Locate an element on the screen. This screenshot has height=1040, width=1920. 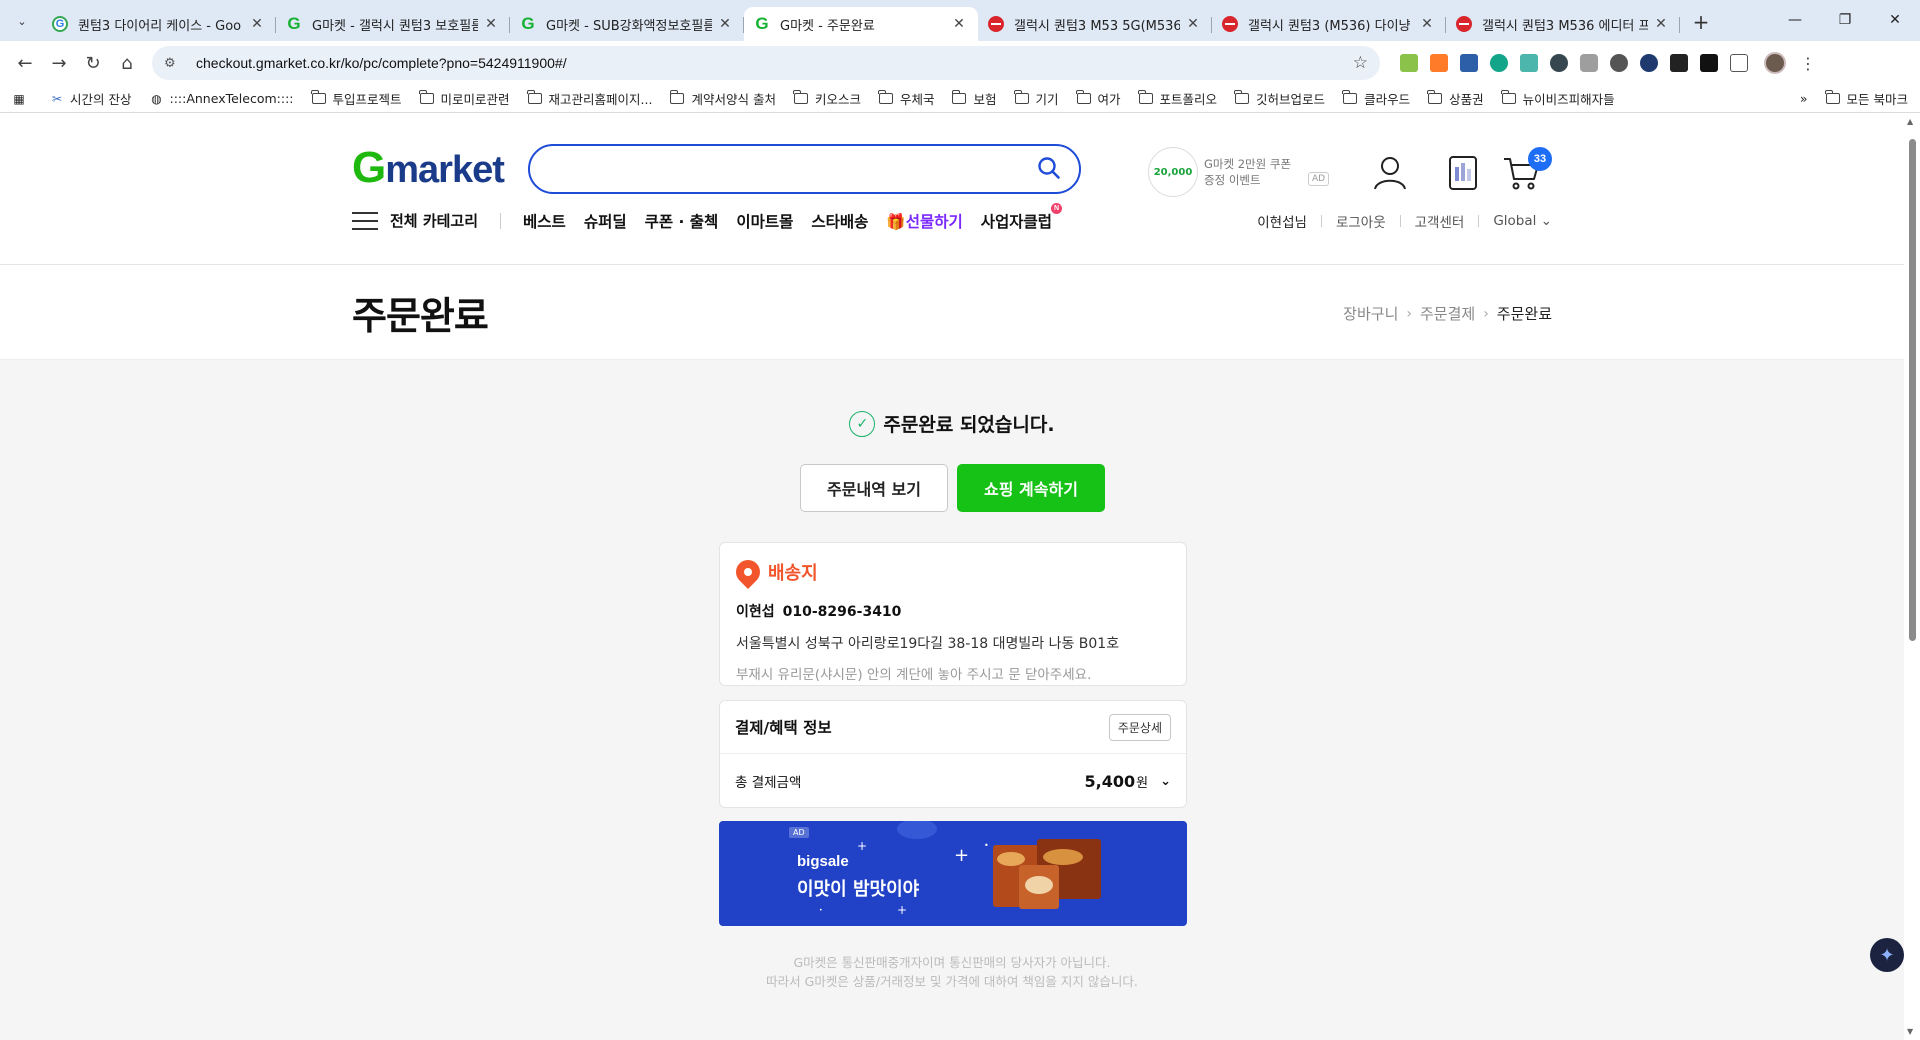
folder-icon is located at coordinates (426, 97).